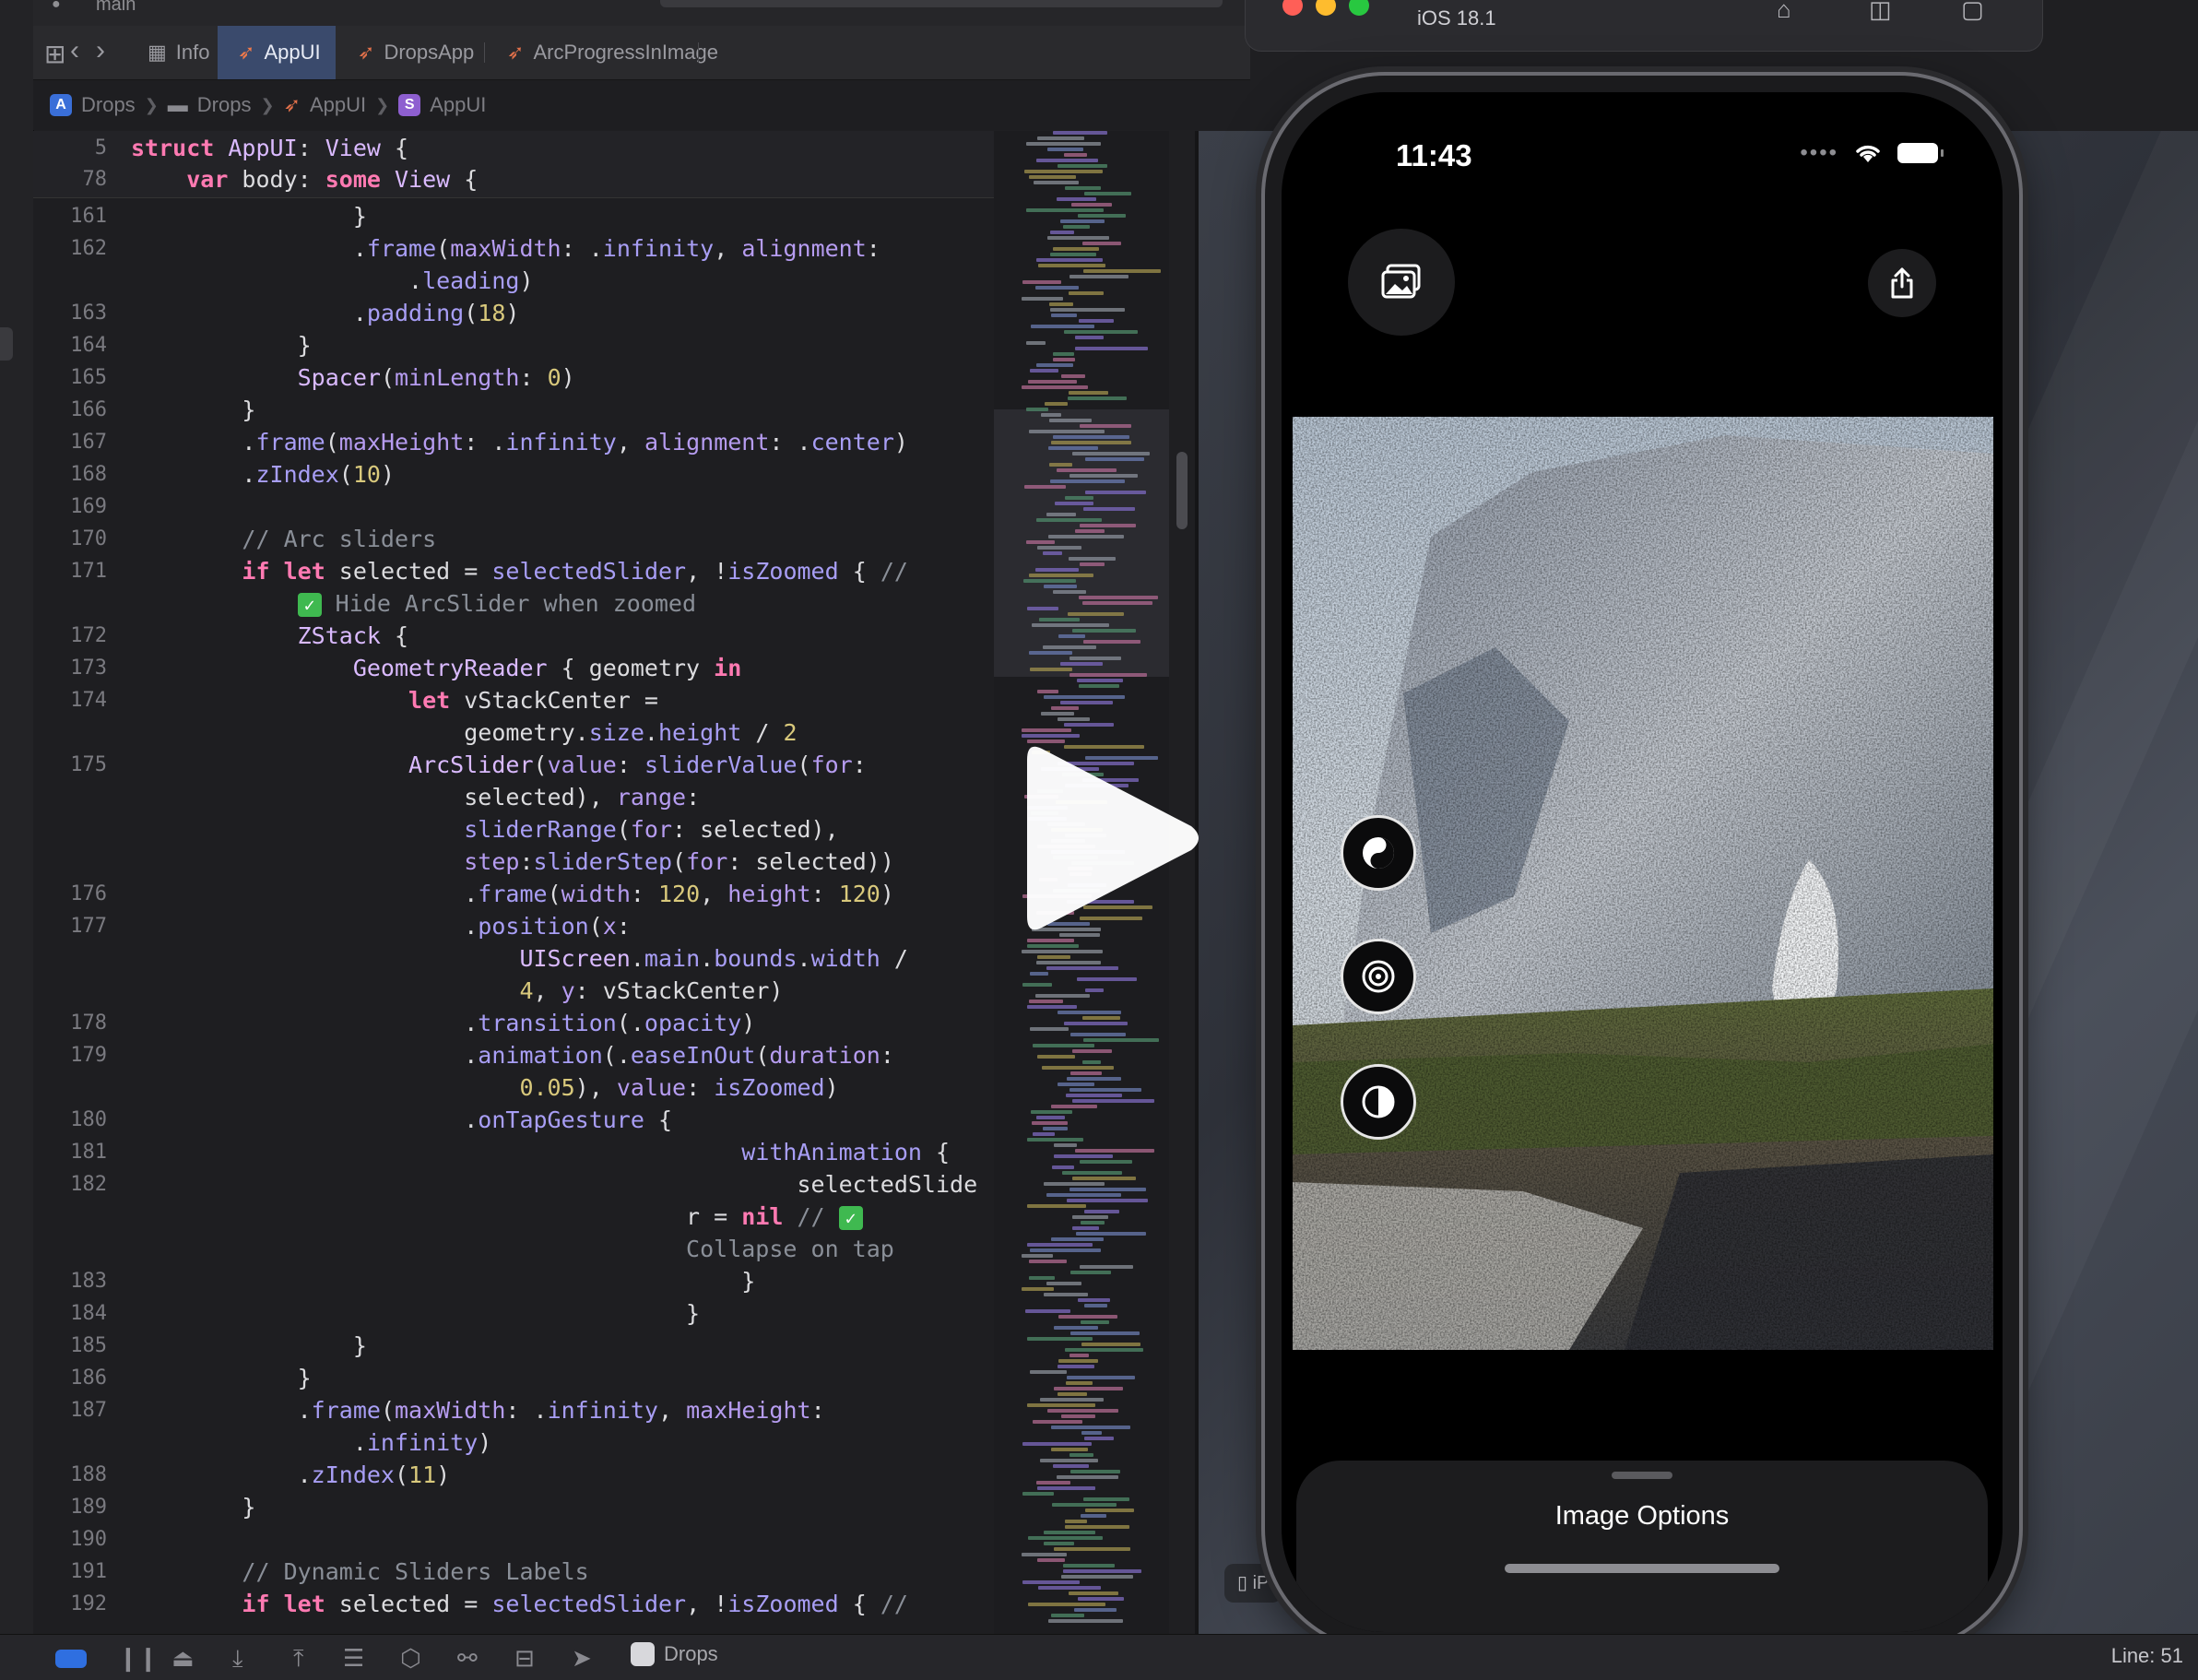 Image resolution: width=2198 pixels, height=1680 pixels. What do you see at coordinates (513, 1507) in the screenshot?
I see `code-line: 189 }` at bounding box center [513, 1507].